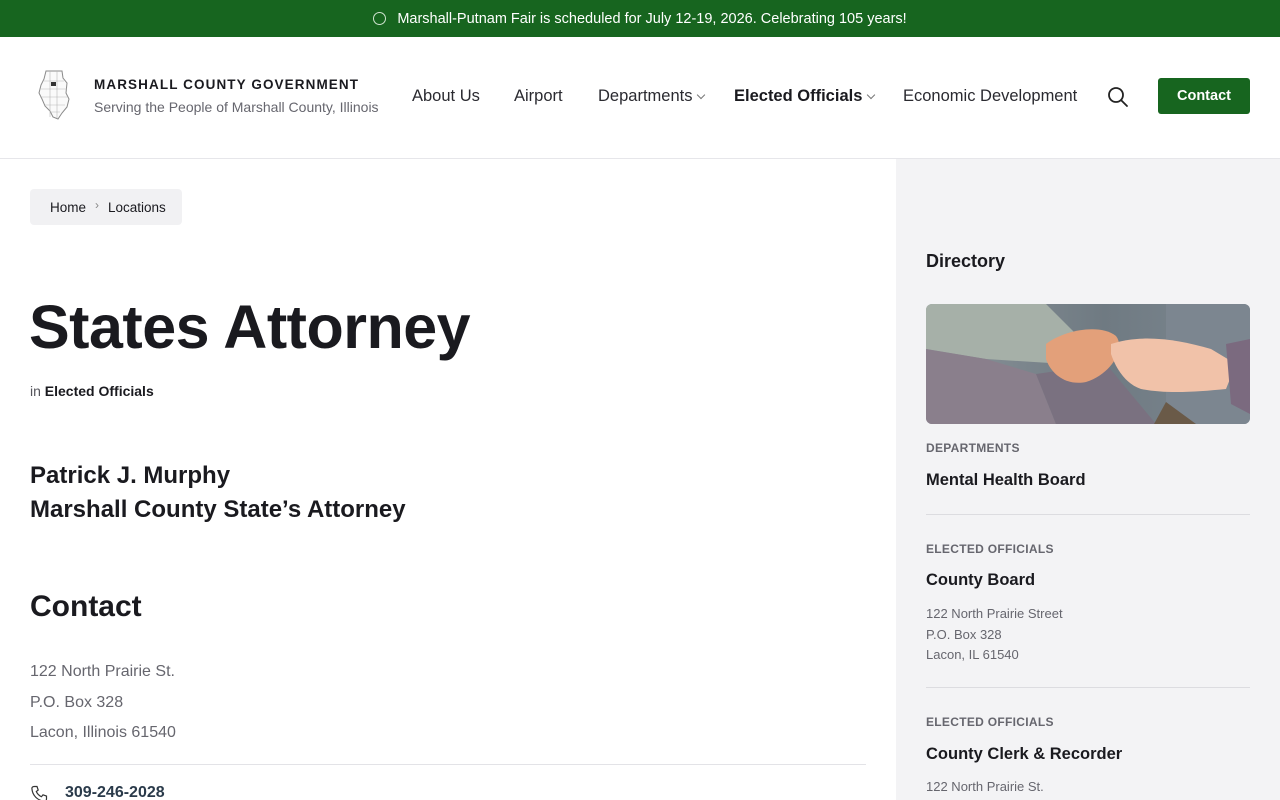  Describe the element at coordinates (985, 786) in the screenshot. I see `directory-entry-address-line: 122 North Prairie St.` at that location.